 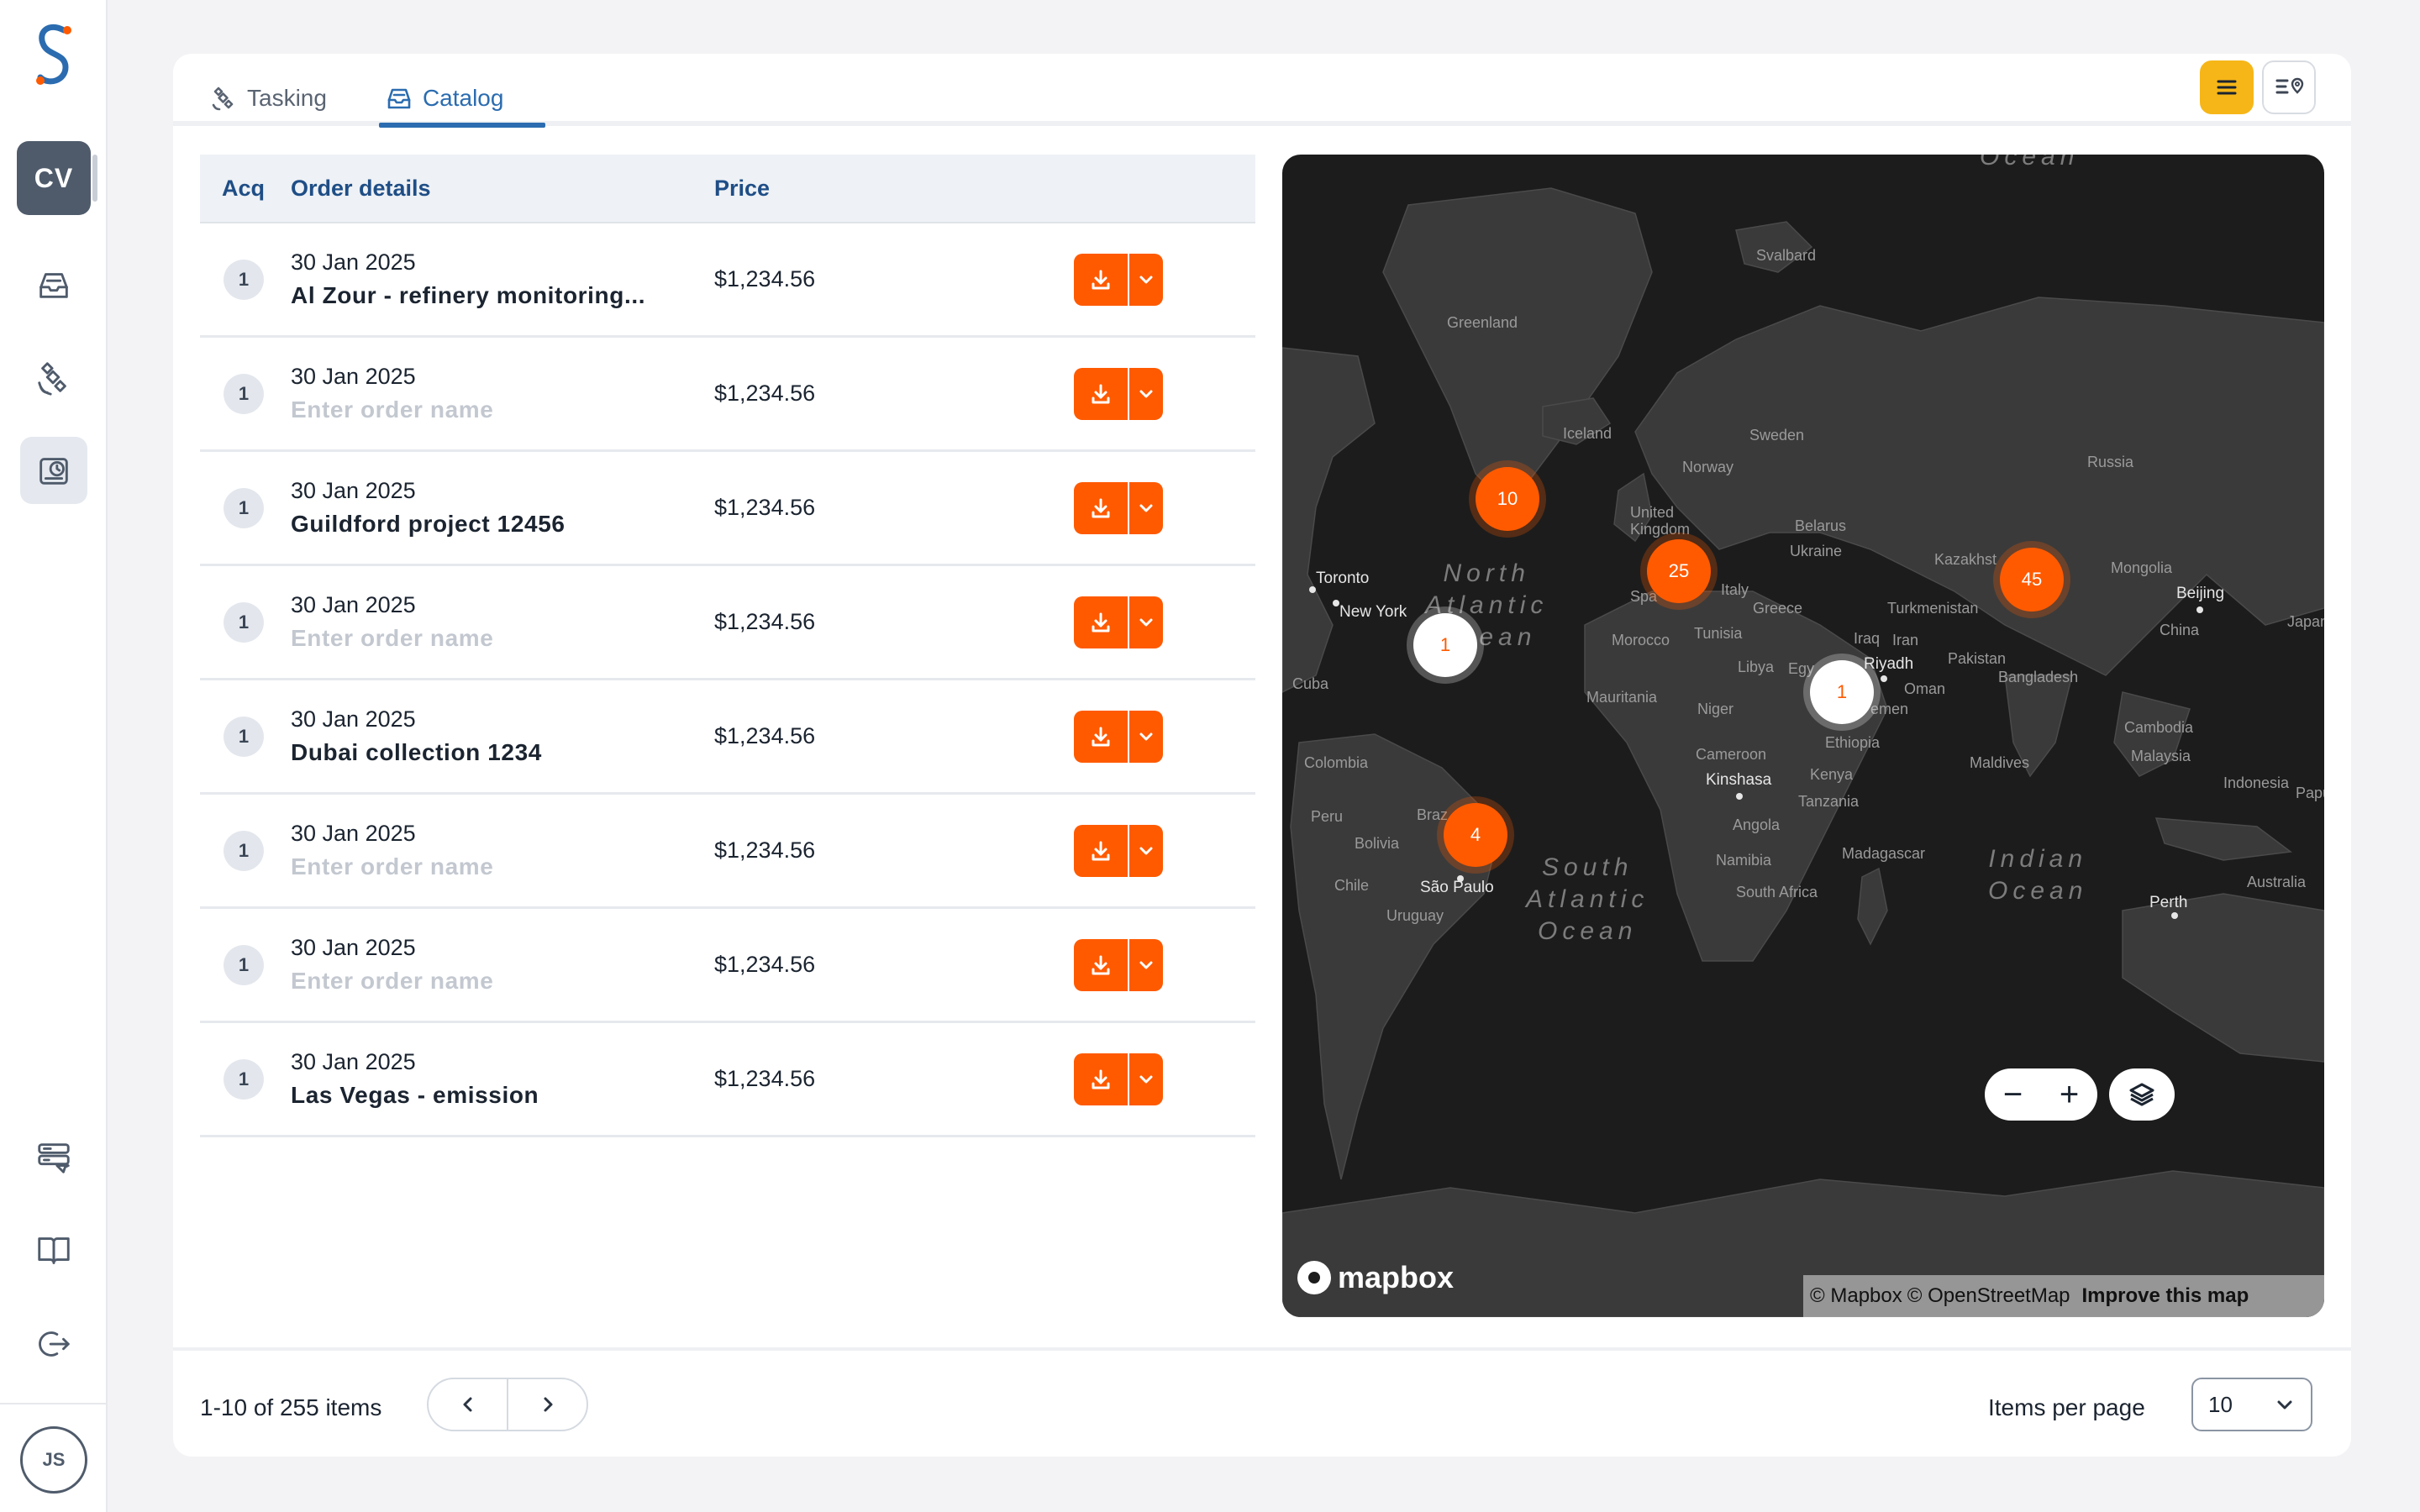 I want to click on map-label: Beijing, so click(x=2201, y=593).